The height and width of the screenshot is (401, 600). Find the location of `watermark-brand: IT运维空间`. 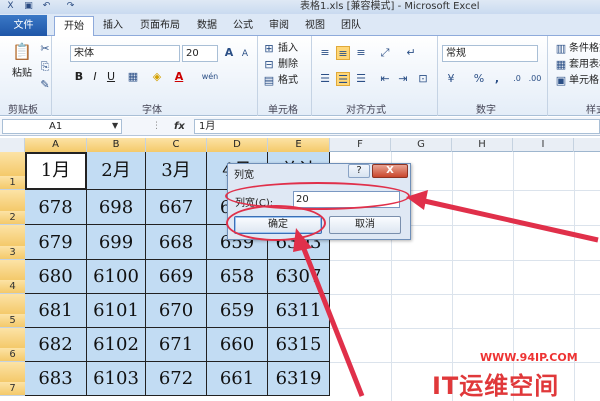

watermark-brand: IT运维空间 is located at coordinates (496, 386).